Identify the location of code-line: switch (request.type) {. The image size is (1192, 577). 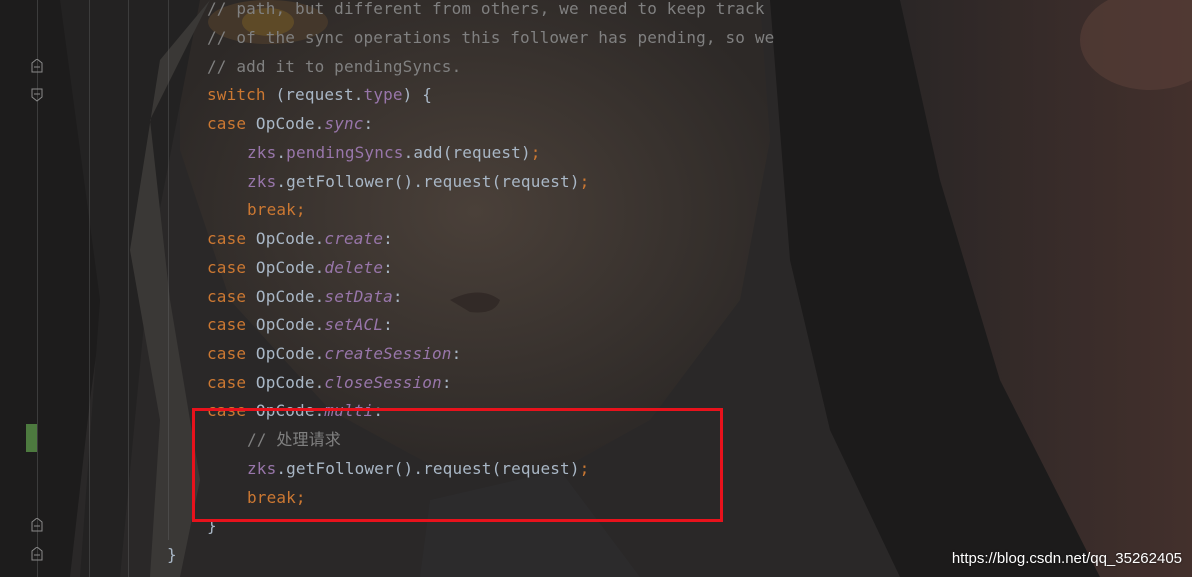
(319, 94).